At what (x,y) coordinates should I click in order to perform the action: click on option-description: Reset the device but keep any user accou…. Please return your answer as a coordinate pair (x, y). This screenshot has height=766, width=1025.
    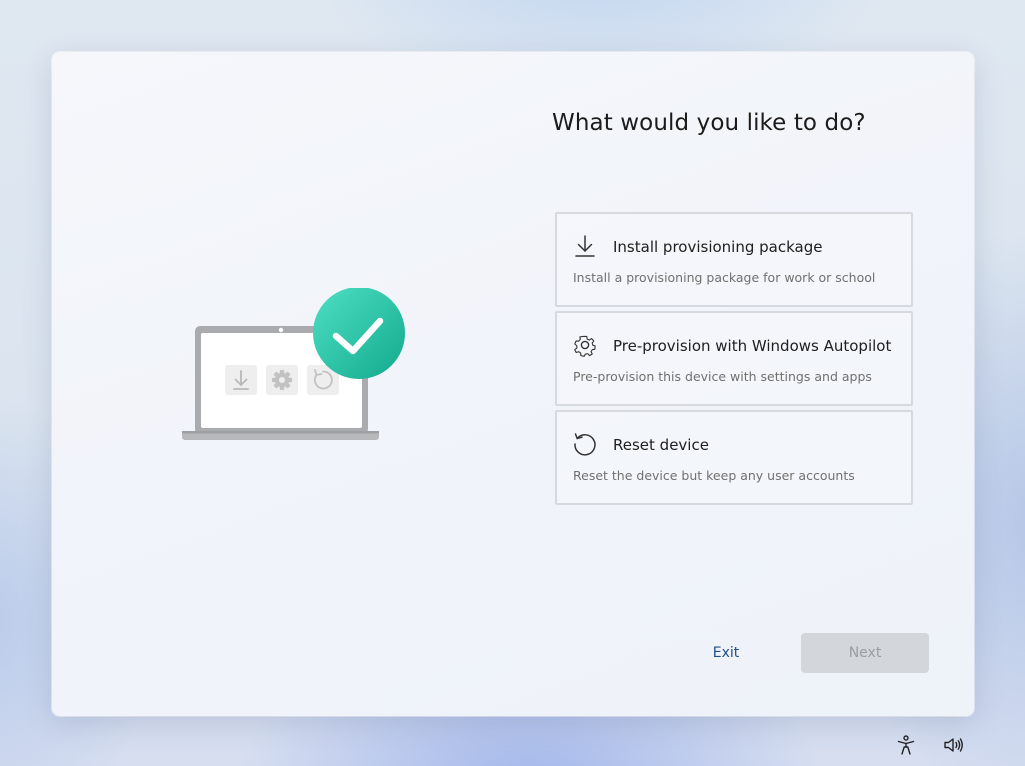
    Looking at the image, I should click on (714, 475).